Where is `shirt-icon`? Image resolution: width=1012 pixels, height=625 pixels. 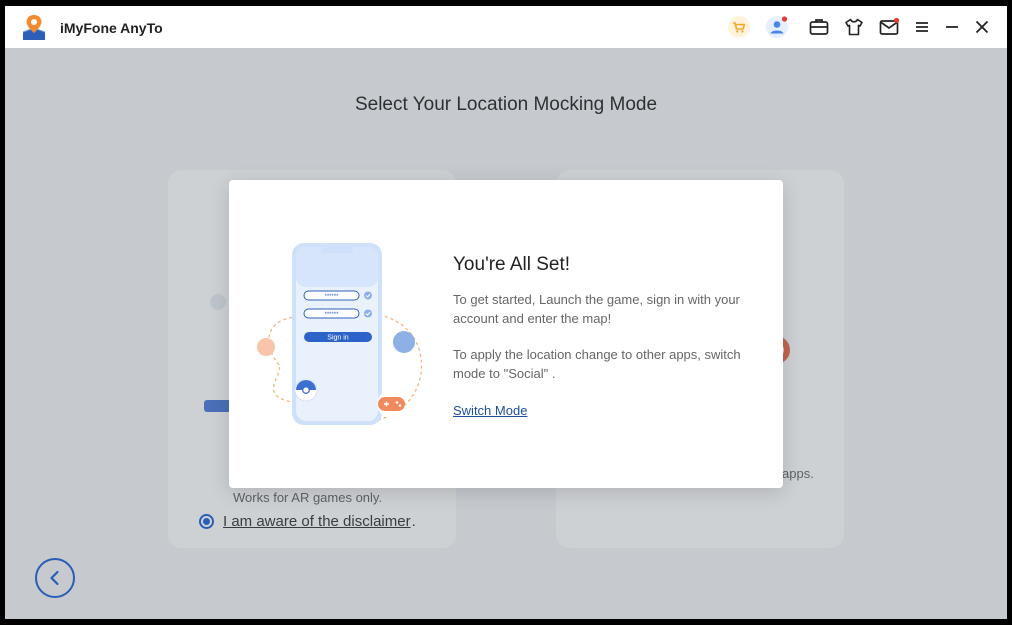 shirt-icon is located at coordinates (854, 27).